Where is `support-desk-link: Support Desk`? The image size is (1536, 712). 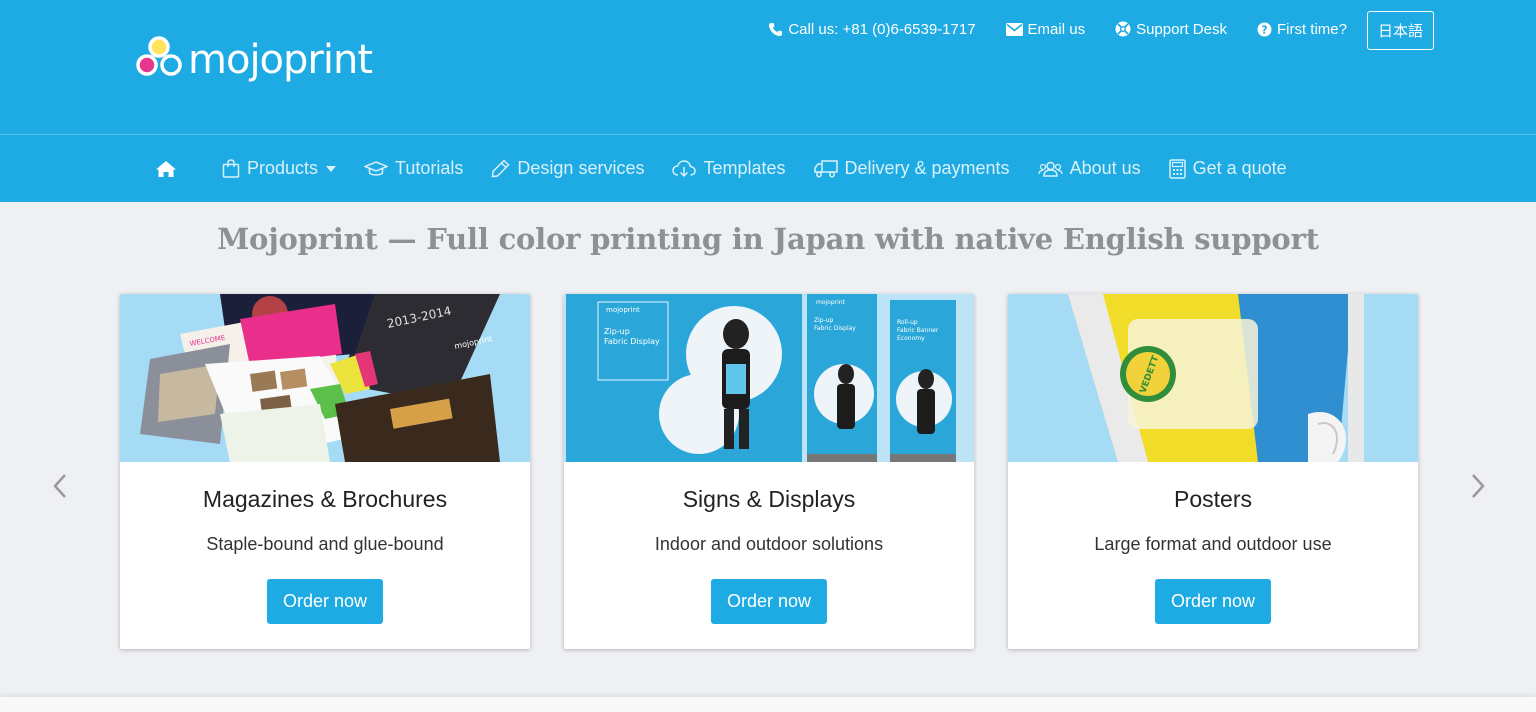 support-desk-link: Support Desk is located at coordinates (1171, 29).